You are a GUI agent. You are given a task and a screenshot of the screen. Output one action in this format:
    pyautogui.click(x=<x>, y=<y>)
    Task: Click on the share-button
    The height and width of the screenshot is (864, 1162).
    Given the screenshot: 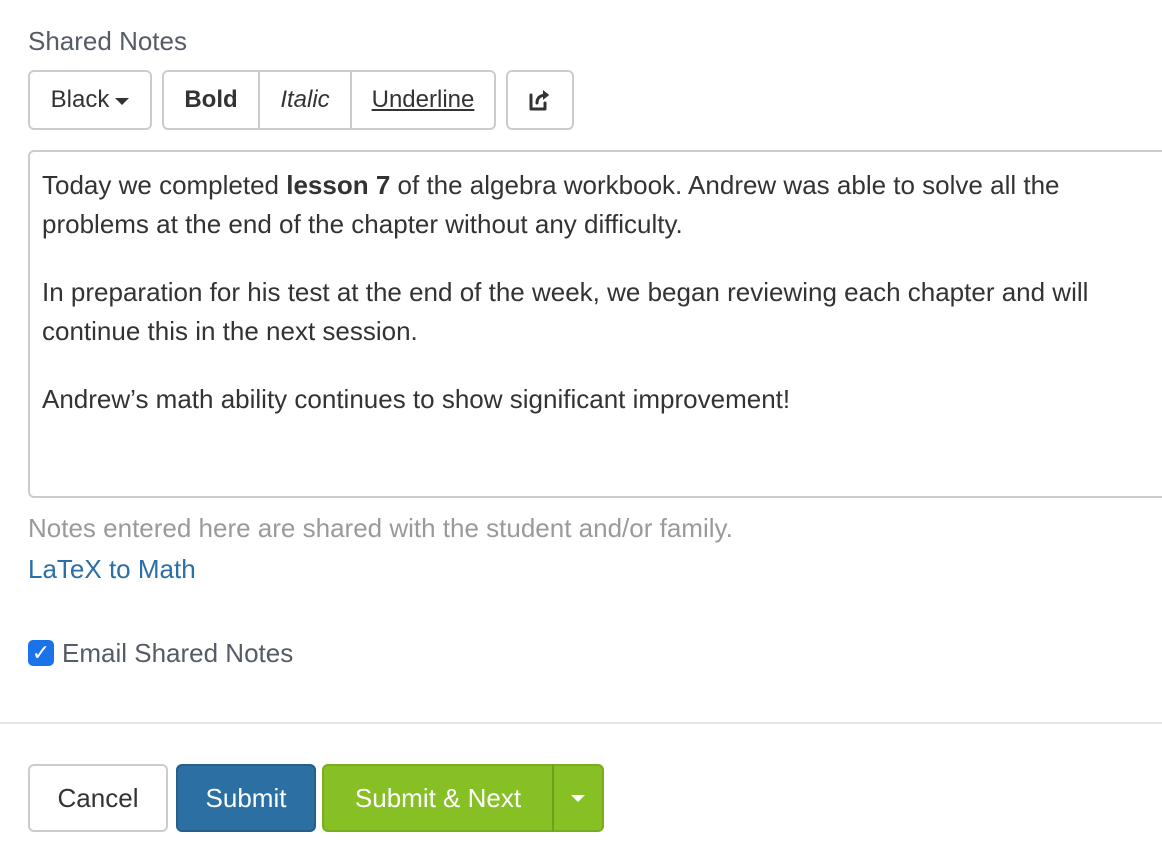 What is the action you would take?
    pyautogui.click(x=540, y=100)
    